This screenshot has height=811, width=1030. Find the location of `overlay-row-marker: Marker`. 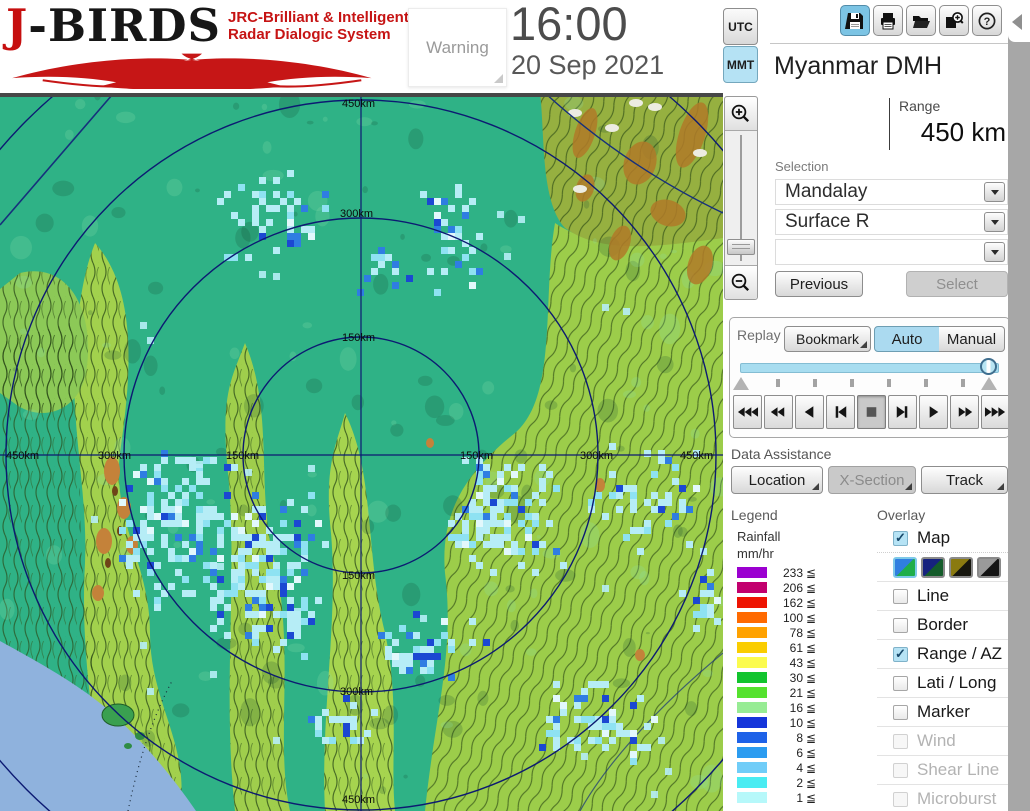

overlay-row-marker: Marker is located at coordinates (942, 712).